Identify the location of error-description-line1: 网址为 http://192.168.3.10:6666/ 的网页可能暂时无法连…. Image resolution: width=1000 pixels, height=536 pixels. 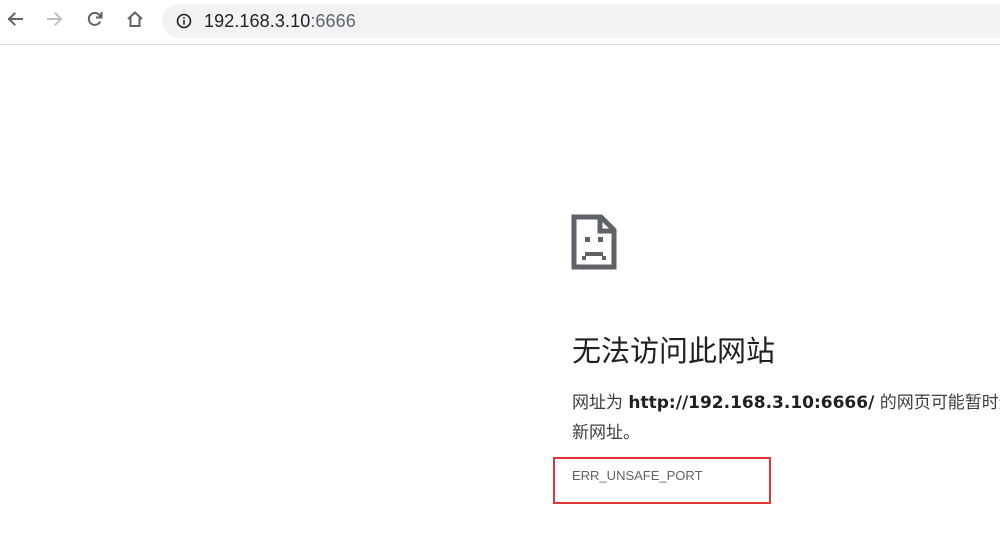
(786, 403).